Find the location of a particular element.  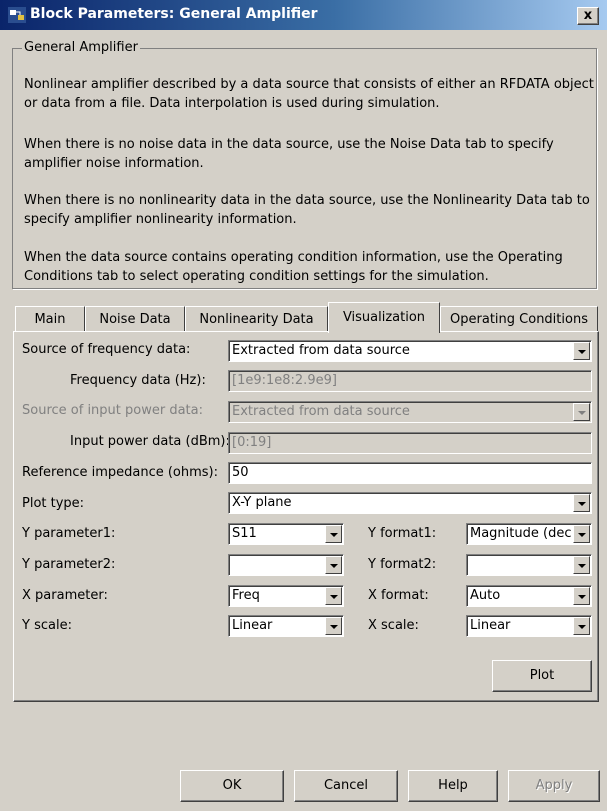

group-title: General Amplifier is located at coordinates (81, 47).